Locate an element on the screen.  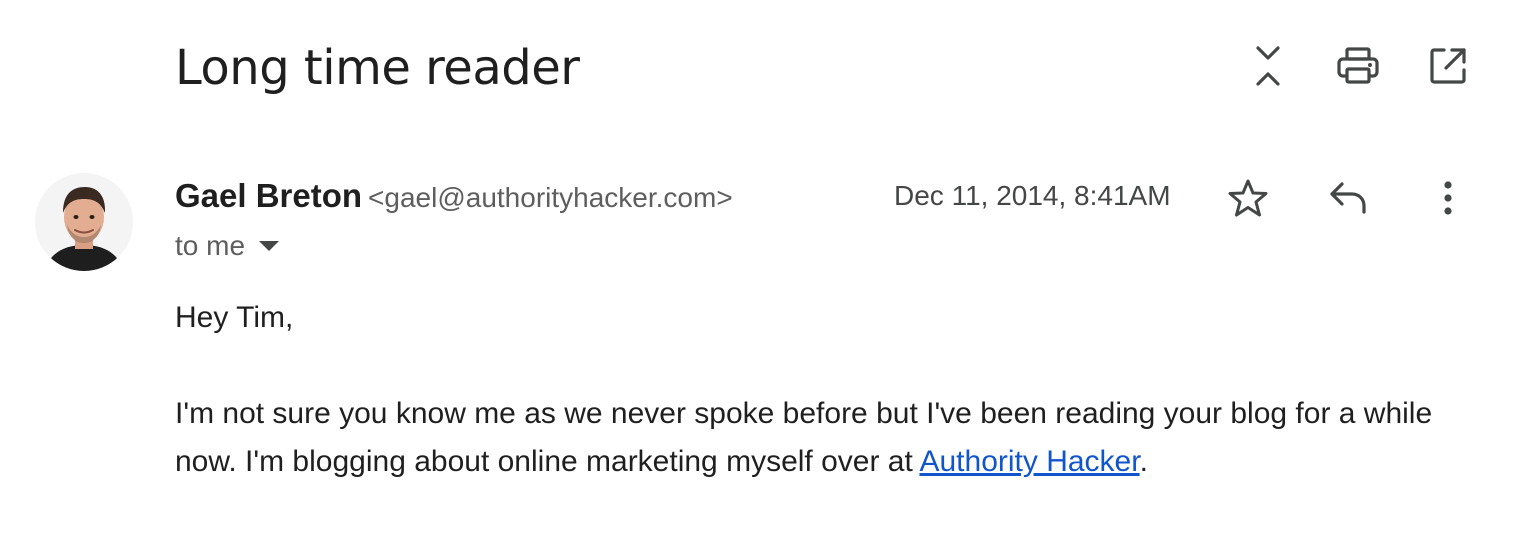
email-date: Dec 11, 2014, 8:41AM is located at coordinates (1032, 195).